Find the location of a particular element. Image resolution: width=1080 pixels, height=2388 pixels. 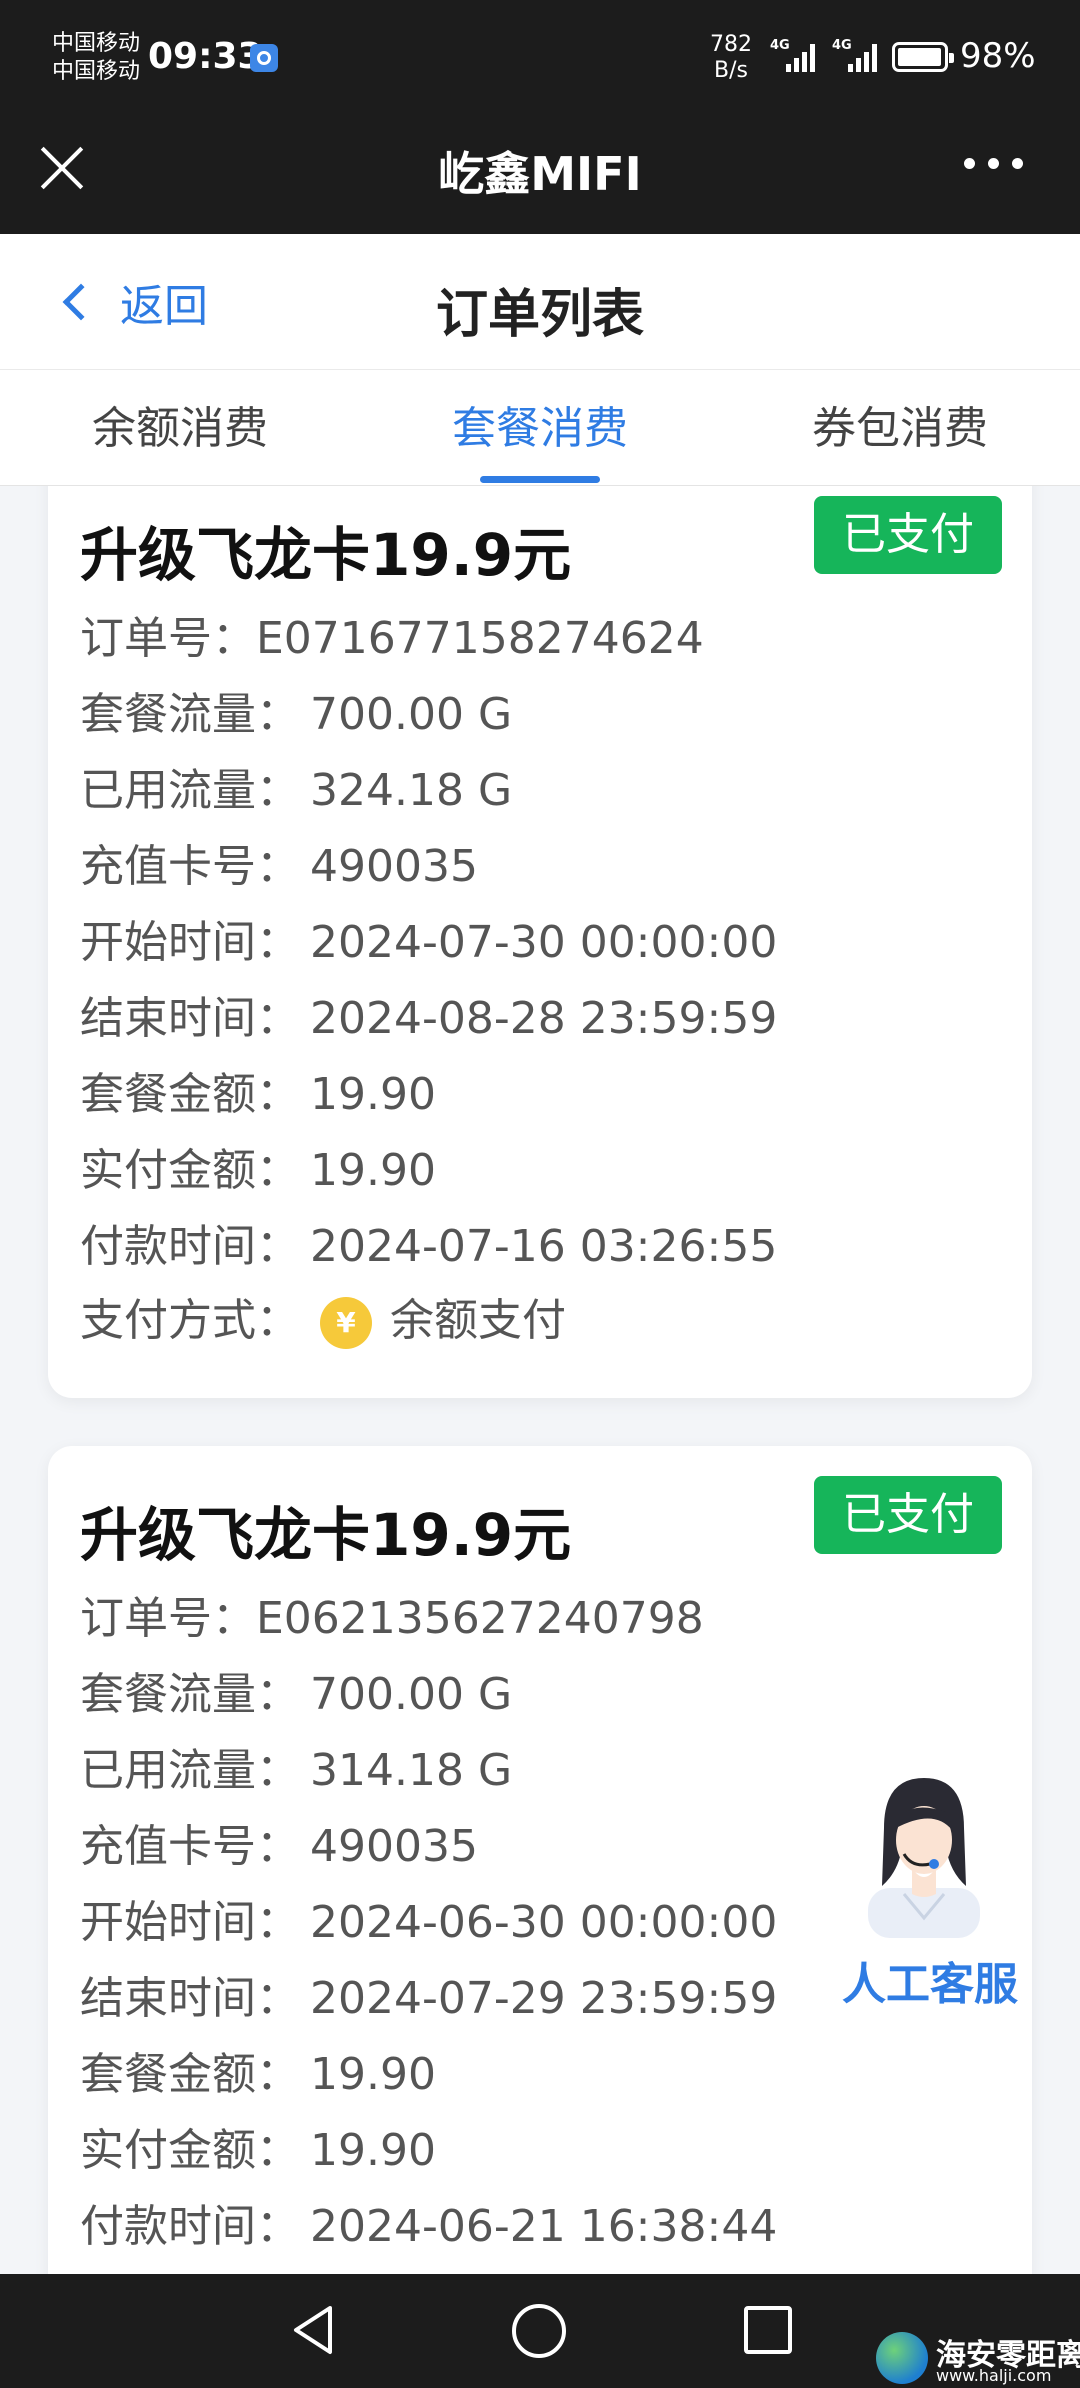

field-value: 314.18 G is located at coordinates (411, 1770).